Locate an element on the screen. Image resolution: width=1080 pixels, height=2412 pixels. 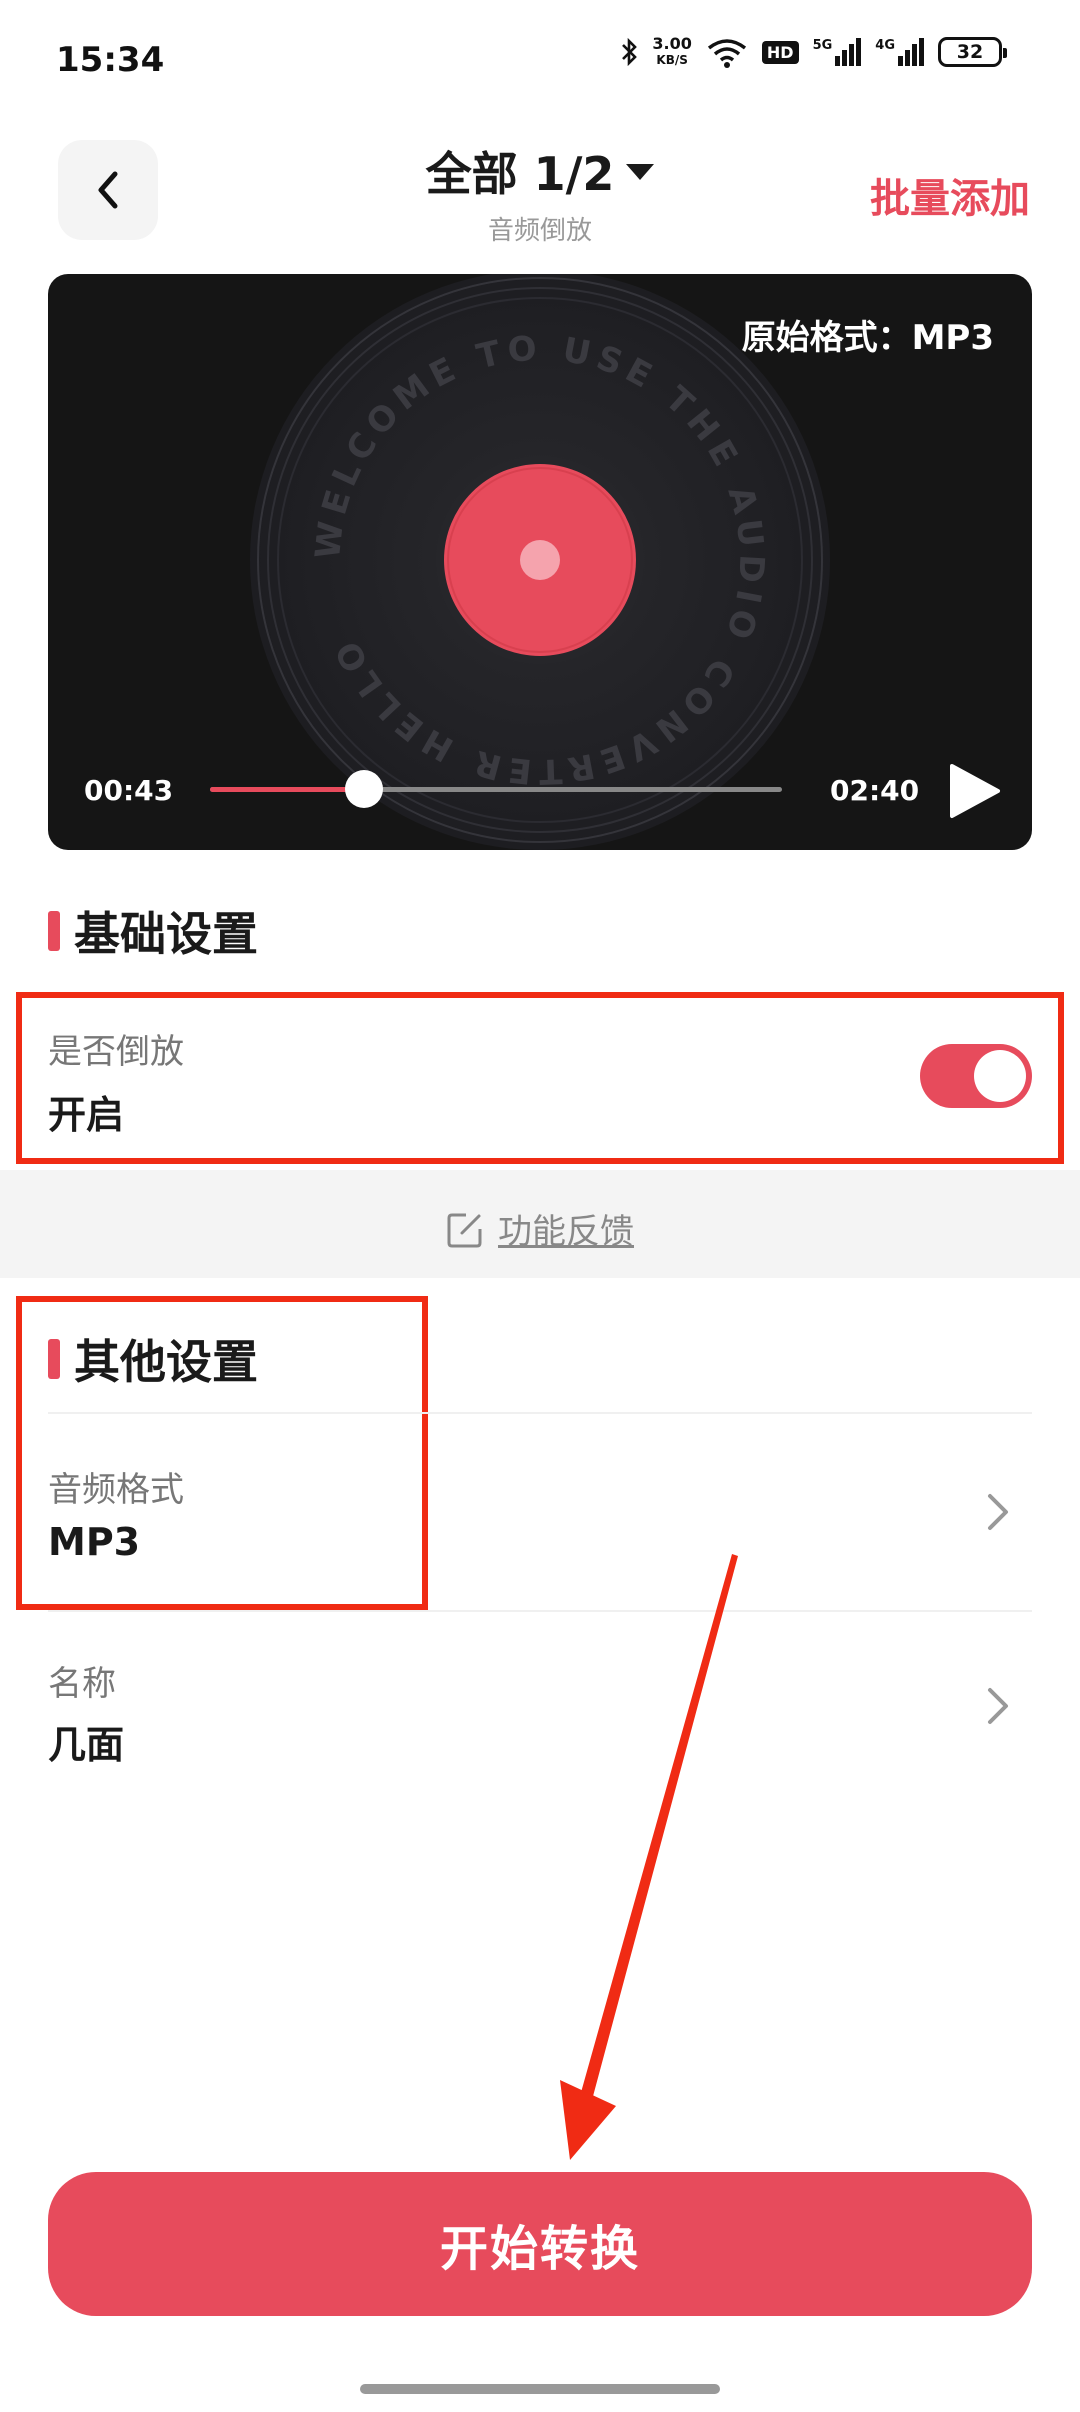
caret-down-icon is located at coordinates (640, 171).